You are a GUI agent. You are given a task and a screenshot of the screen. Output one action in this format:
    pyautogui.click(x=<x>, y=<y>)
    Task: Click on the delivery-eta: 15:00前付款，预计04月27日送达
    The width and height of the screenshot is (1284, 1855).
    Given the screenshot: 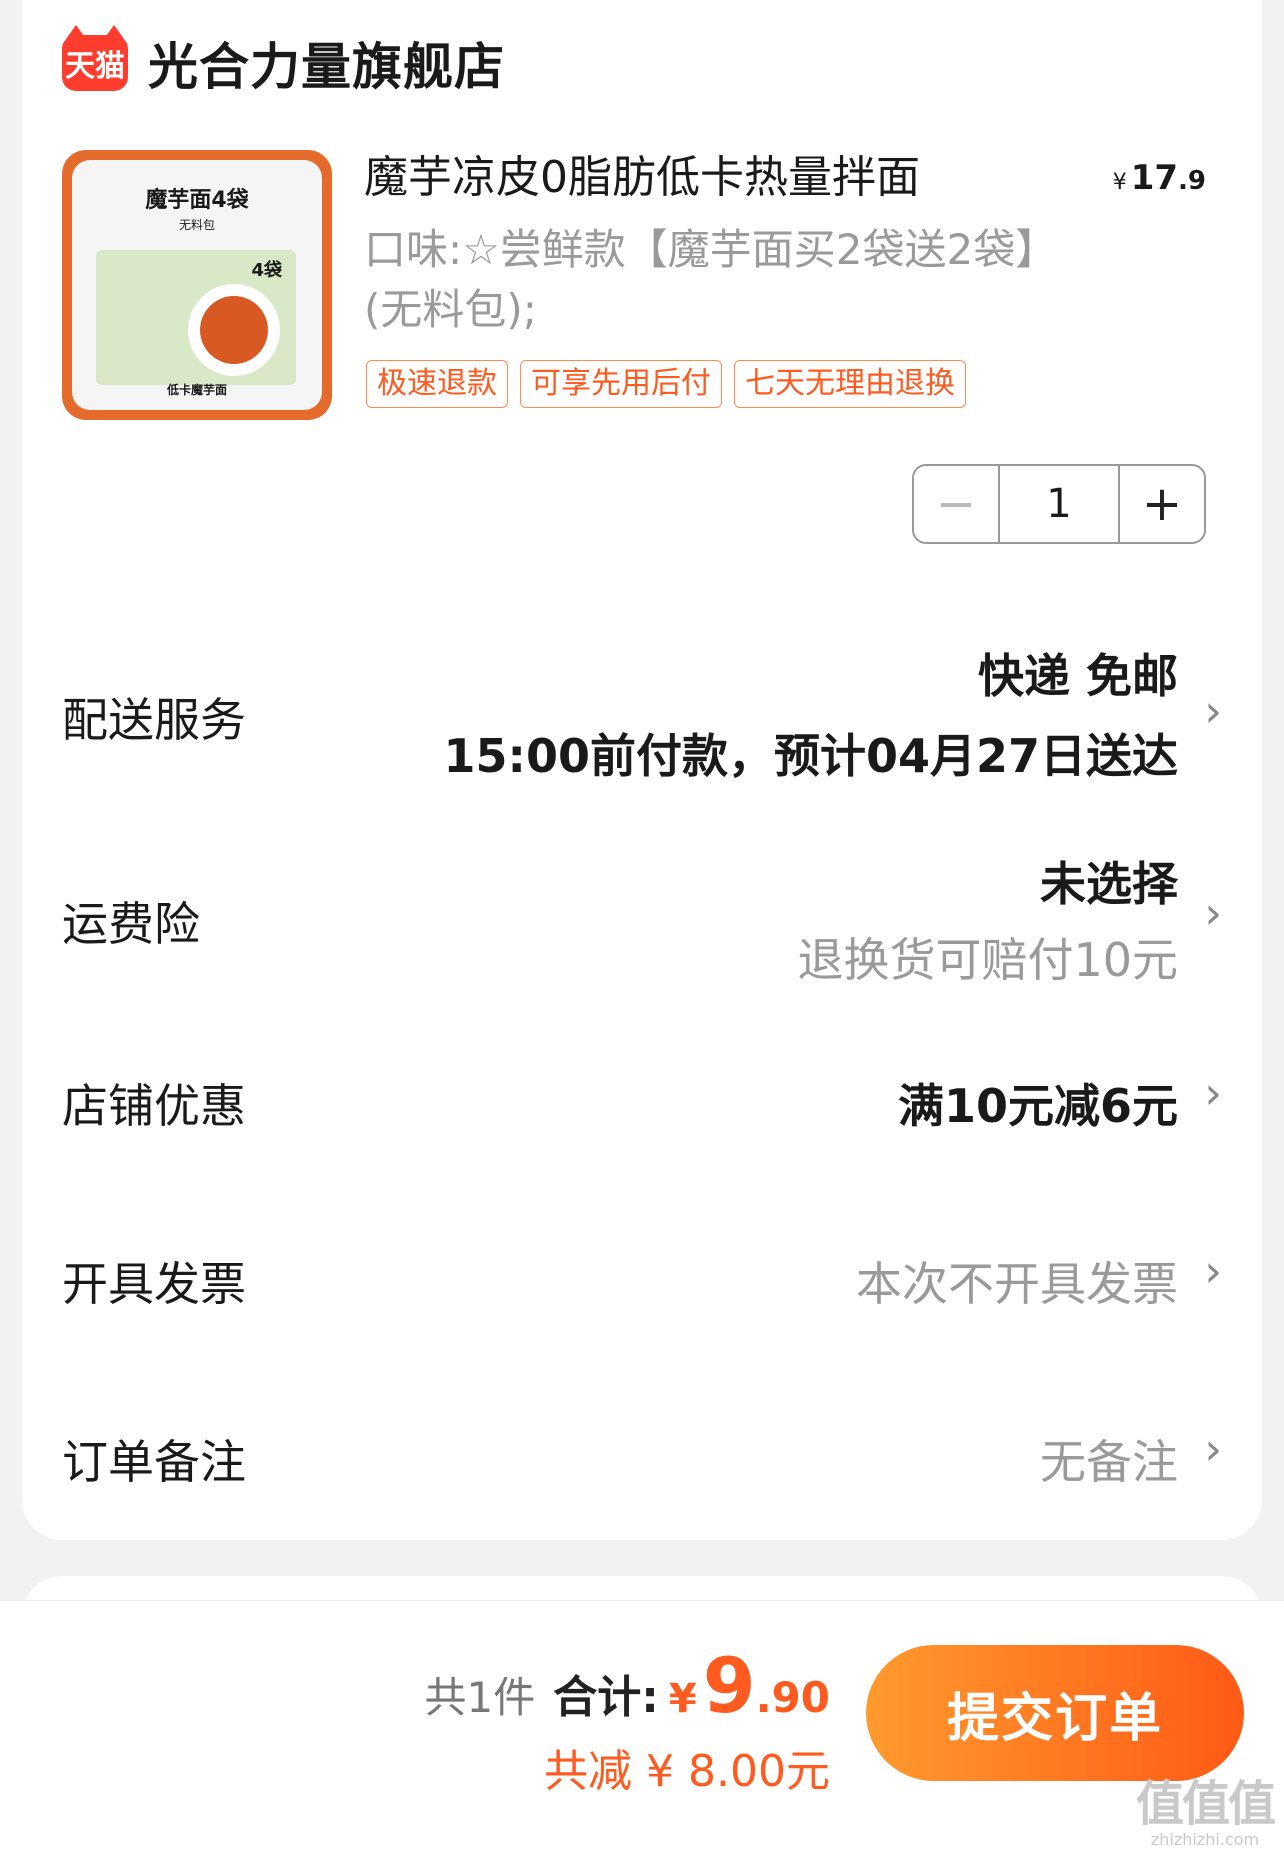 What is the action you would take?
    pyautogui.click(x=810, y=756)
    